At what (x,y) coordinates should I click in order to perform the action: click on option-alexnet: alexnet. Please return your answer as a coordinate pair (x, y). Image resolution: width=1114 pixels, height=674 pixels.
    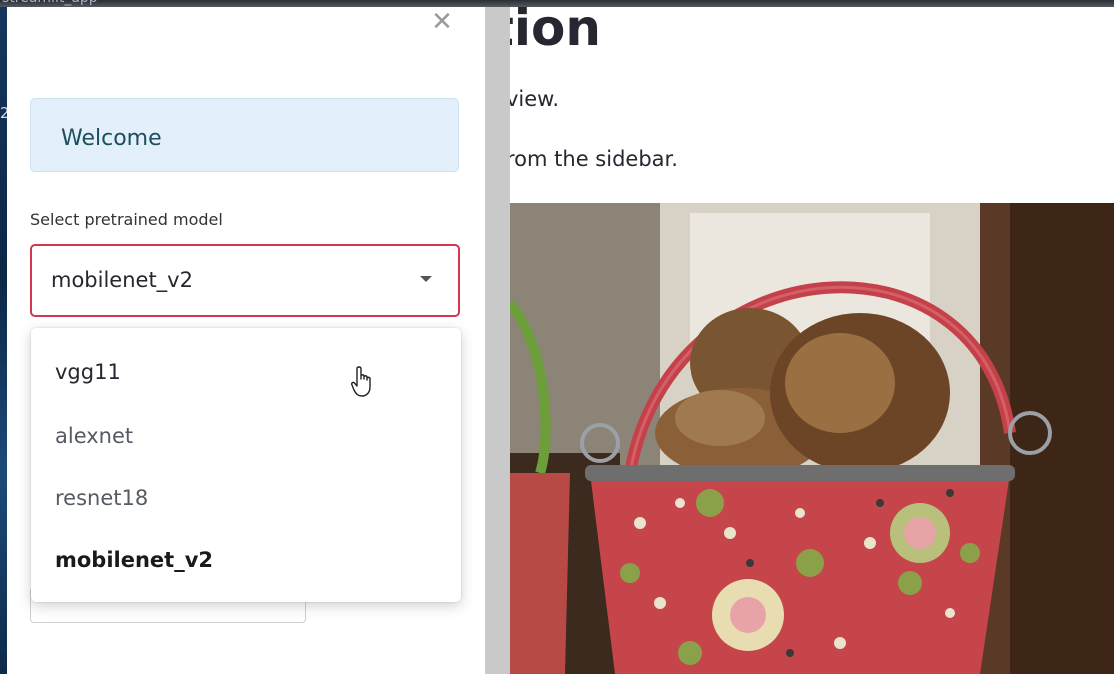
    Looking at the image, I should click on (94, 436).